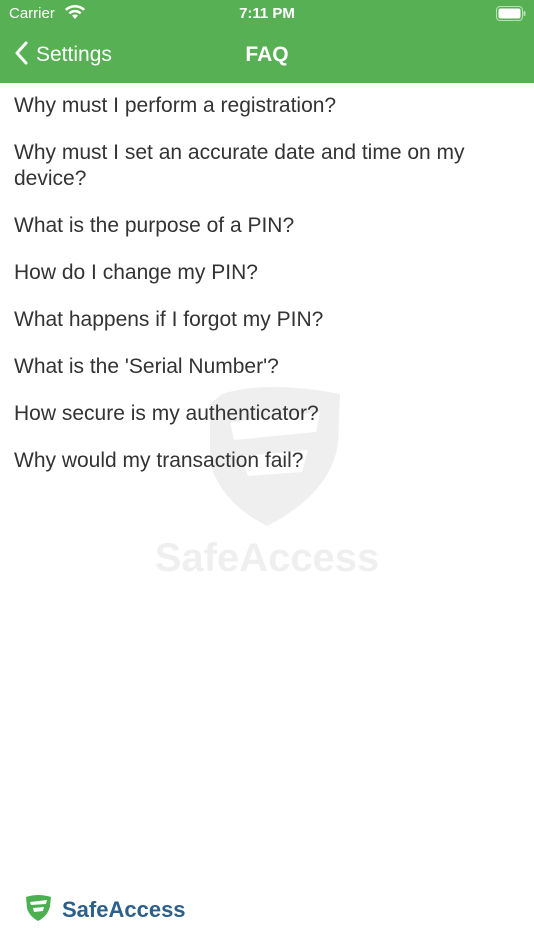  I want to click on faq-item: What is the purpose of a PIN?, so click(244, 226).